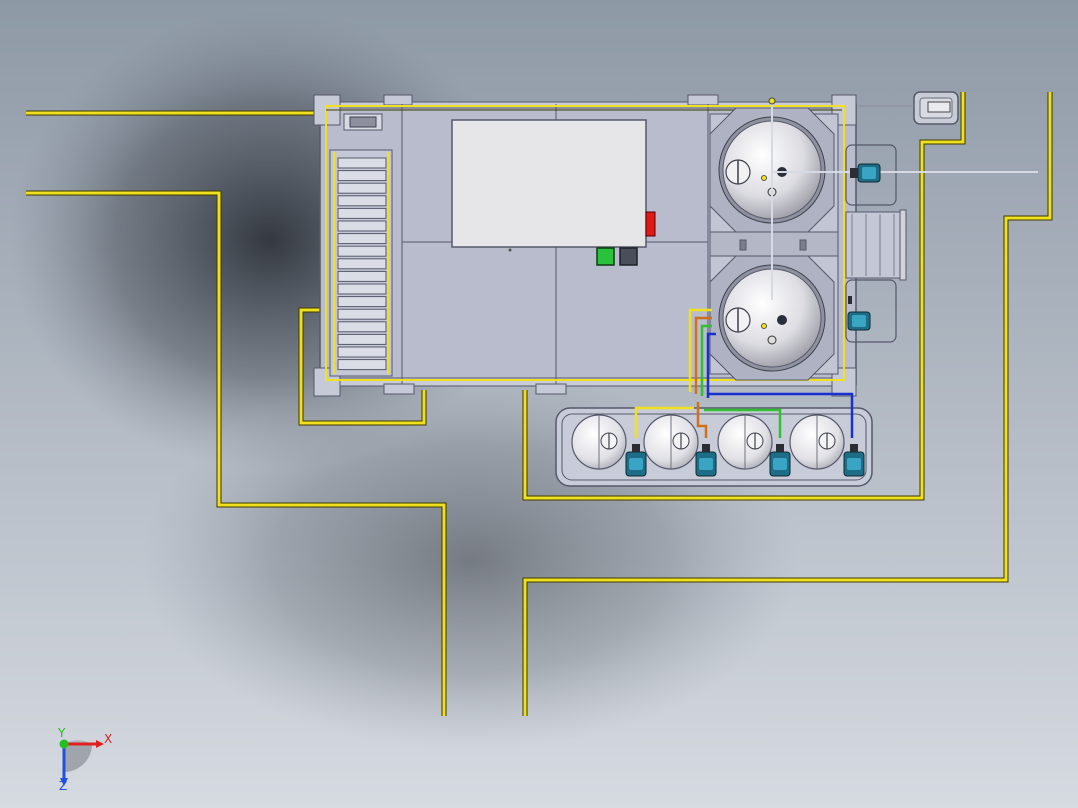 The height and width of the screenshot is (808, 1078). I want to click on stop-button, so click(628, 256).